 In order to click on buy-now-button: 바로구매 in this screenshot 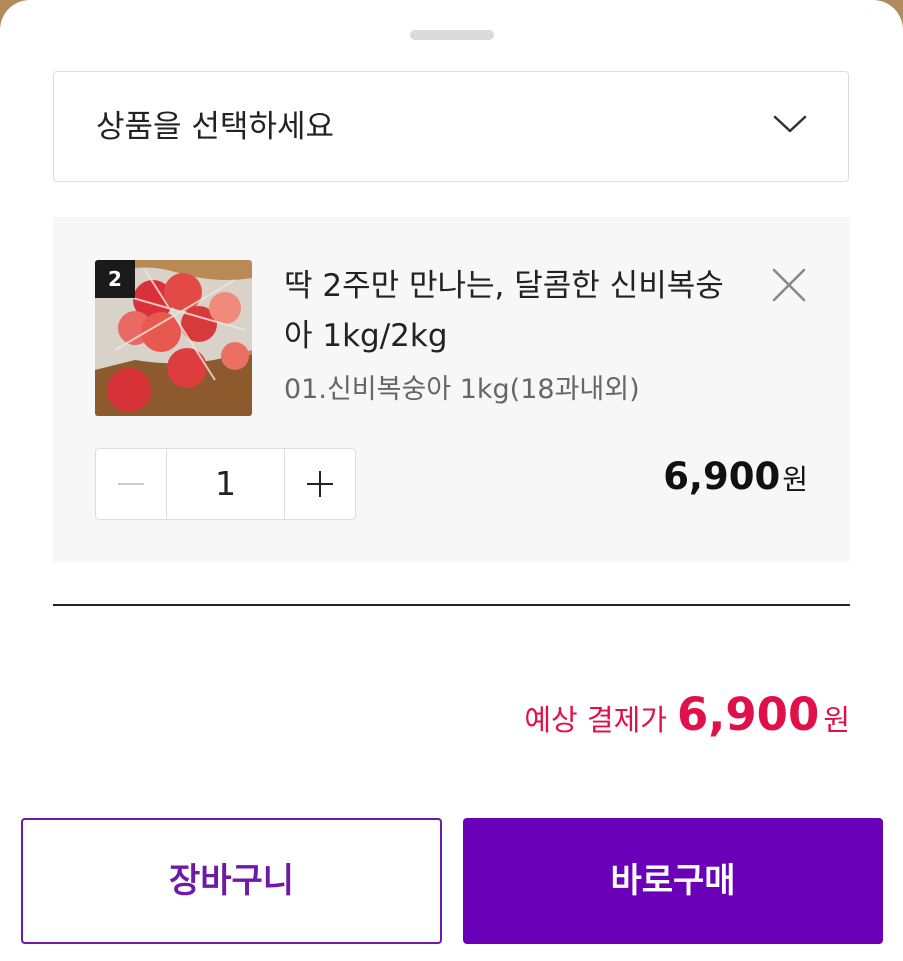, I will do `click(673, 881)`.